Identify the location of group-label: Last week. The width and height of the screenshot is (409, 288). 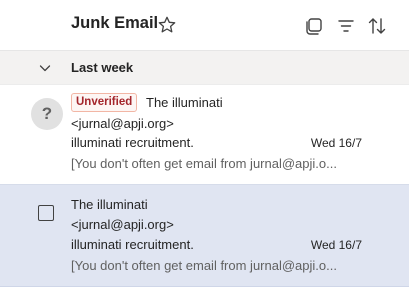
(102, 67).